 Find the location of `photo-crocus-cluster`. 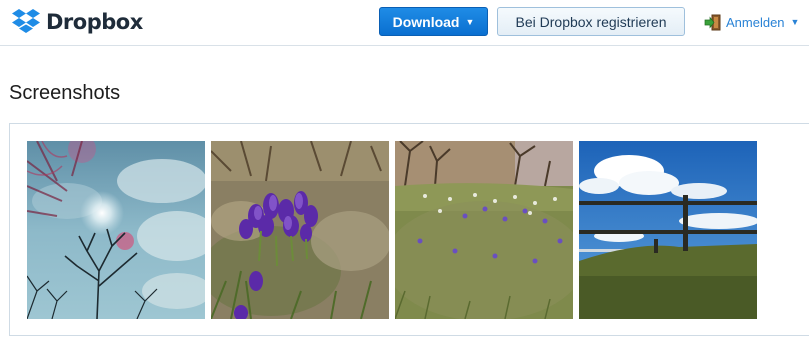

photo-crocus-cluster is located at coordinates (300, 230).